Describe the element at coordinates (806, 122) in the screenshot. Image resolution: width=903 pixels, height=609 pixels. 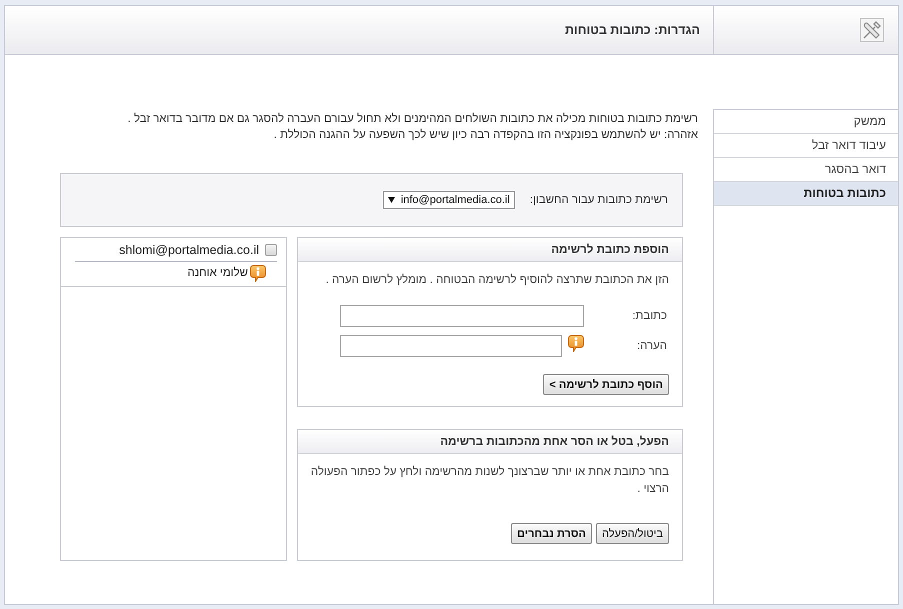
I see `sidebar-item: ממשק` at that location.